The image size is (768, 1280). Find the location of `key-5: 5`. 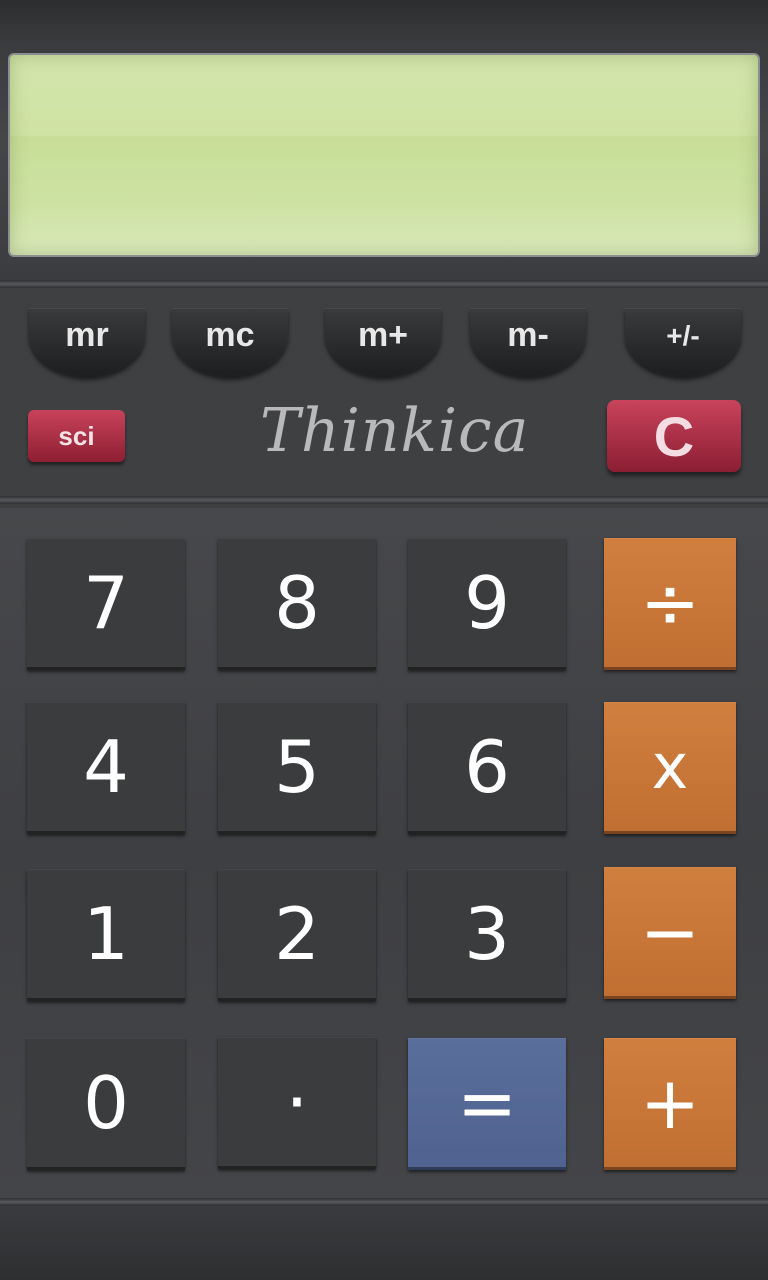

key-5: 5 is located at coordinates (297, 768).